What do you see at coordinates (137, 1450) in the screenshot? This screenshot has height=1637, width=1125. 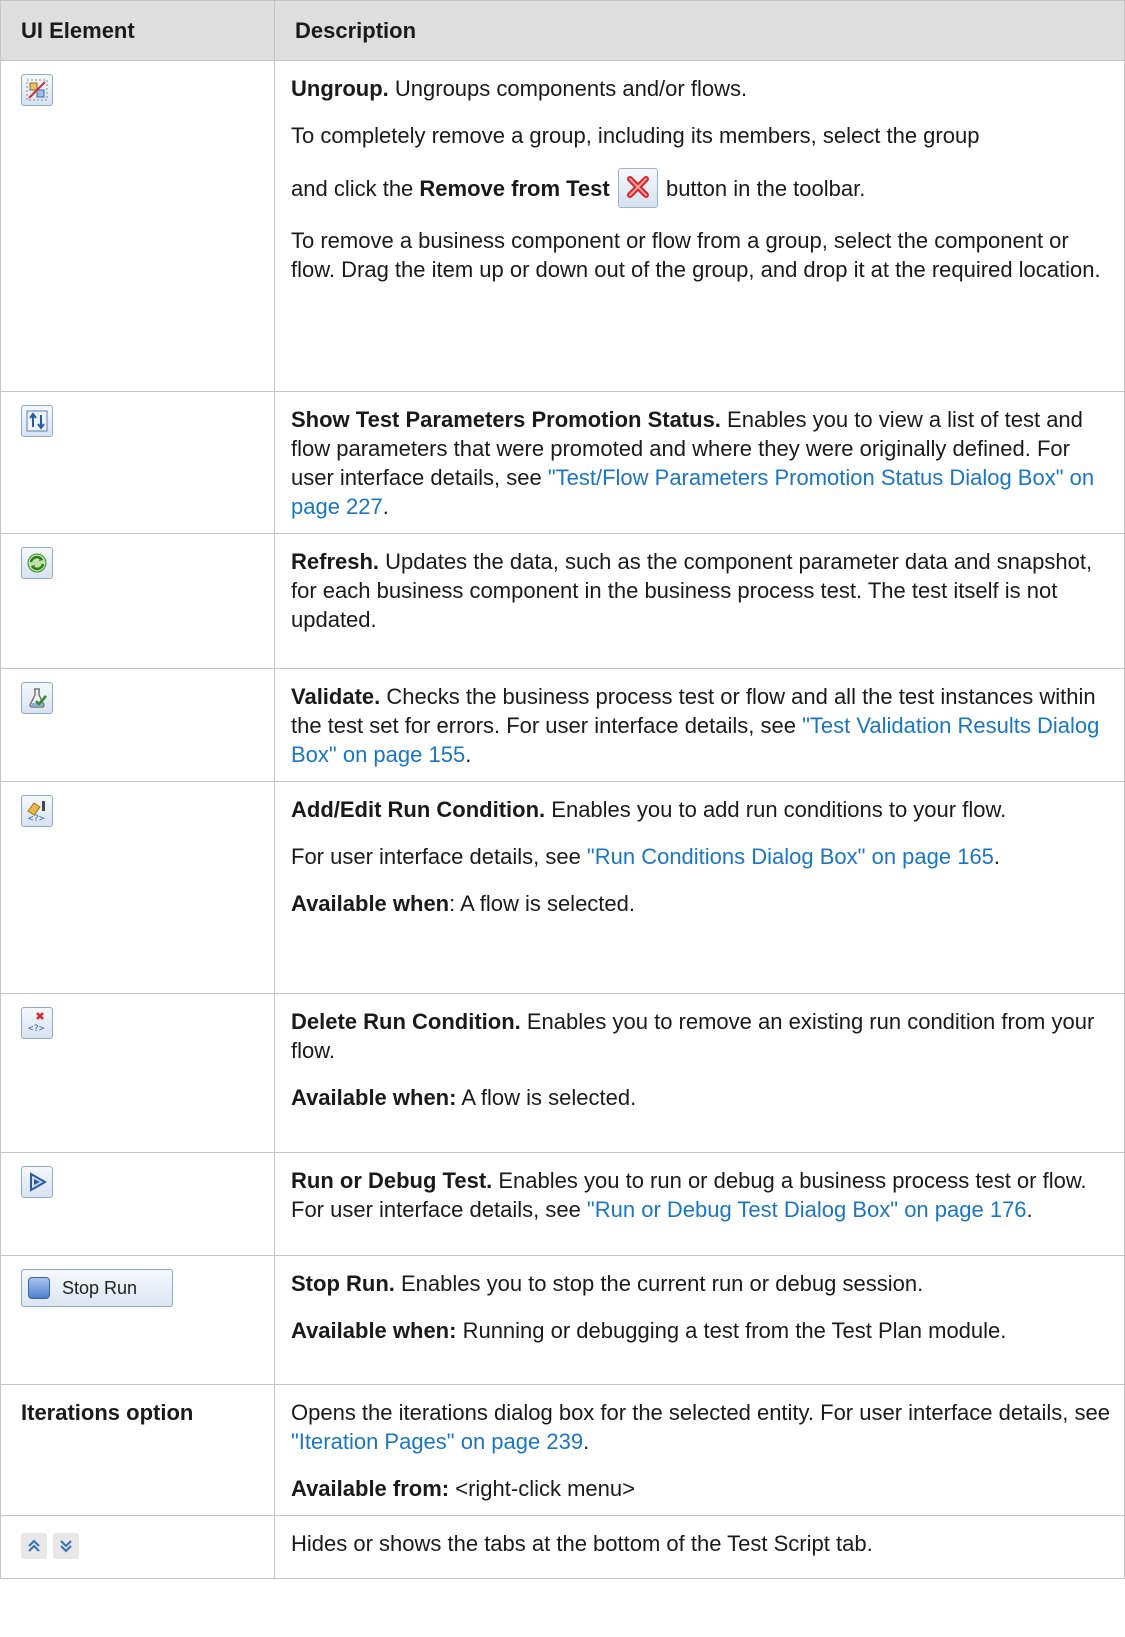 I see `iterations-option-label: Iterations option` at bounding box center [137, 1450].